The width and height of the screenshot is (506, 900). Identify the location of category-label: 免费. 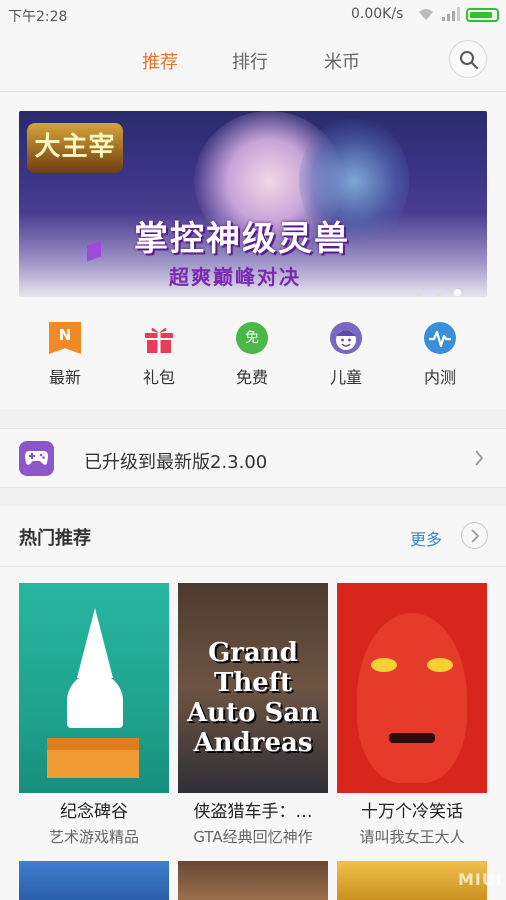
(251, 377).